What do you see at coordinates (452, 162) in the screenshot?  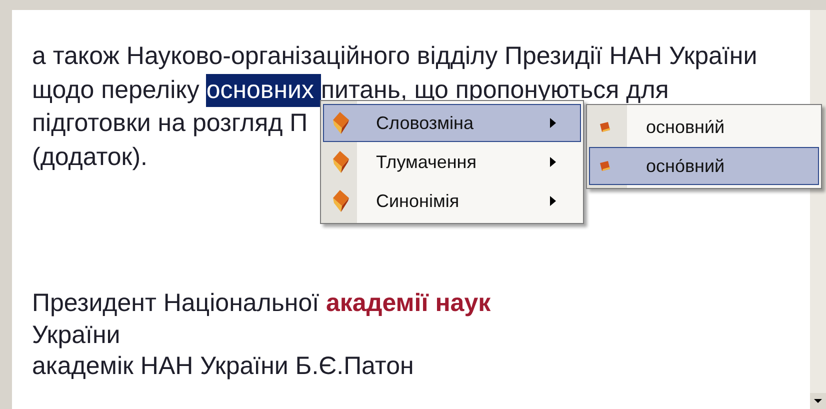 I see `menu-item: Тлумачення` at bounding box center [452, 162].